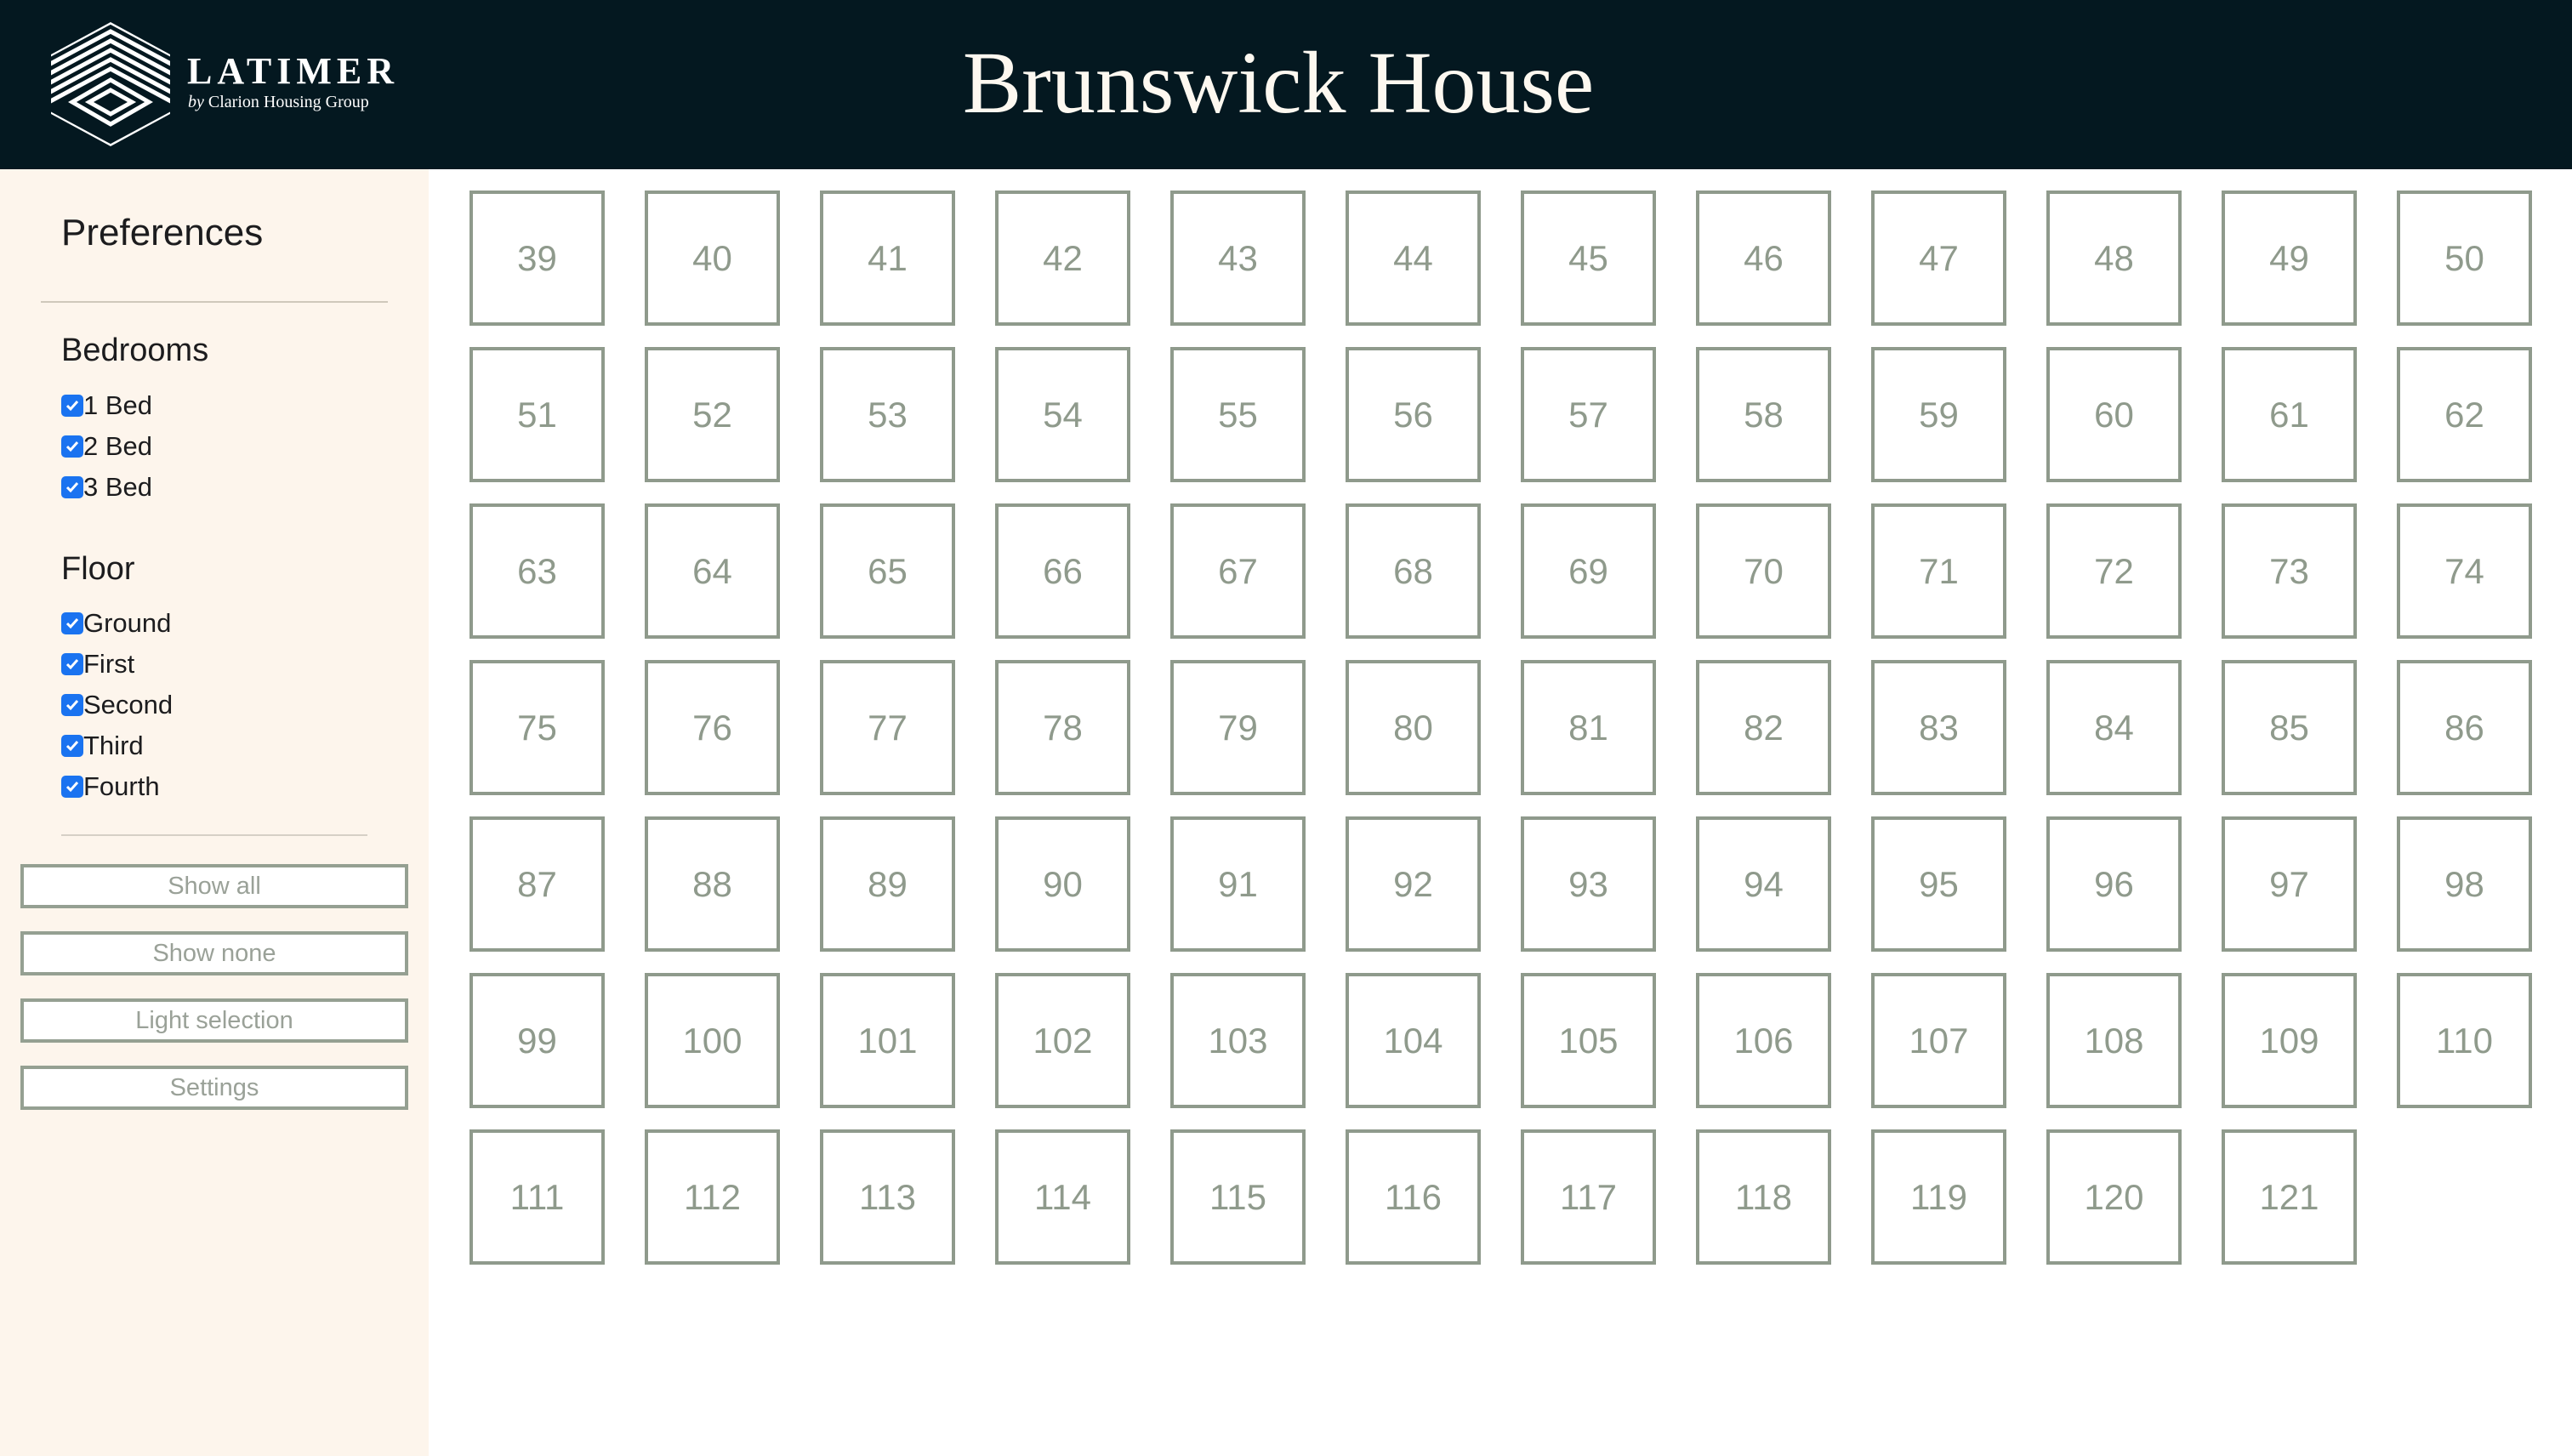  Describe the element at coordinates (2290, 884) in the screenshot. I see `unit-tile: 97` at that location.